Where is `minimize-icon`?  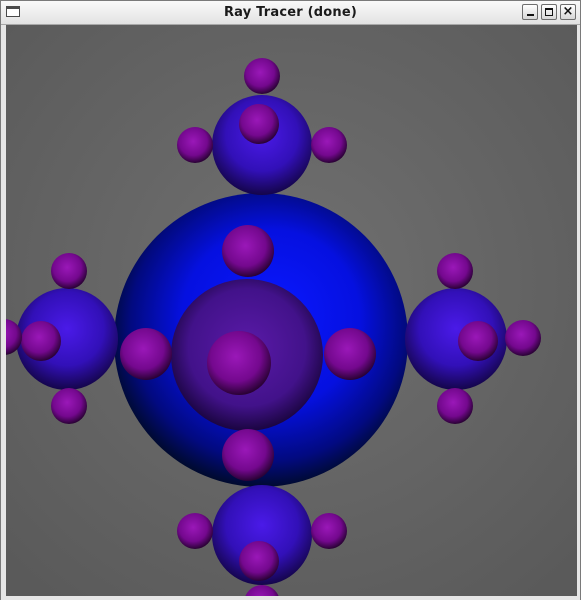 minimize-icon is located at coordinates (530, 15).